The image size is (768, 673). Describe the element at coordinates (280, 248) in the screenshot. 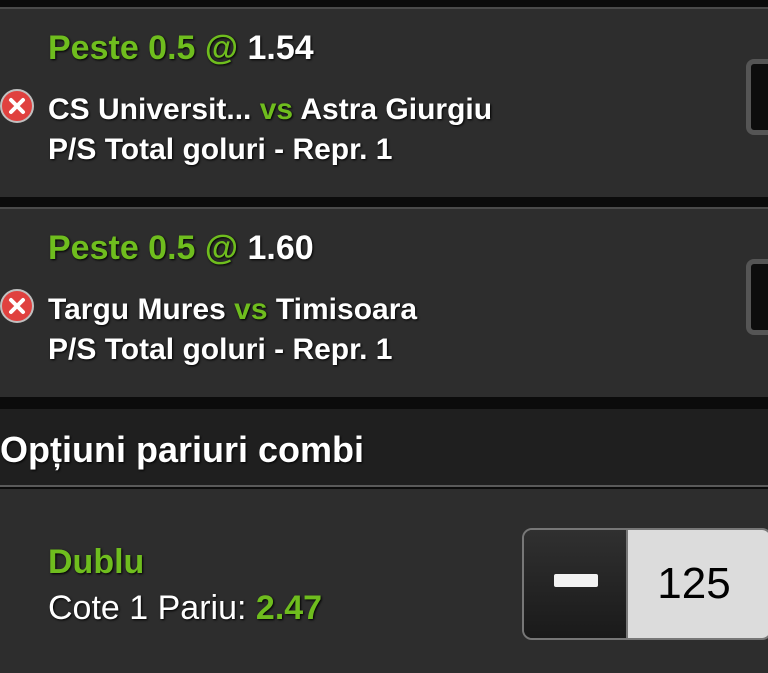

I see `bet-odds: 1.60` at that location.